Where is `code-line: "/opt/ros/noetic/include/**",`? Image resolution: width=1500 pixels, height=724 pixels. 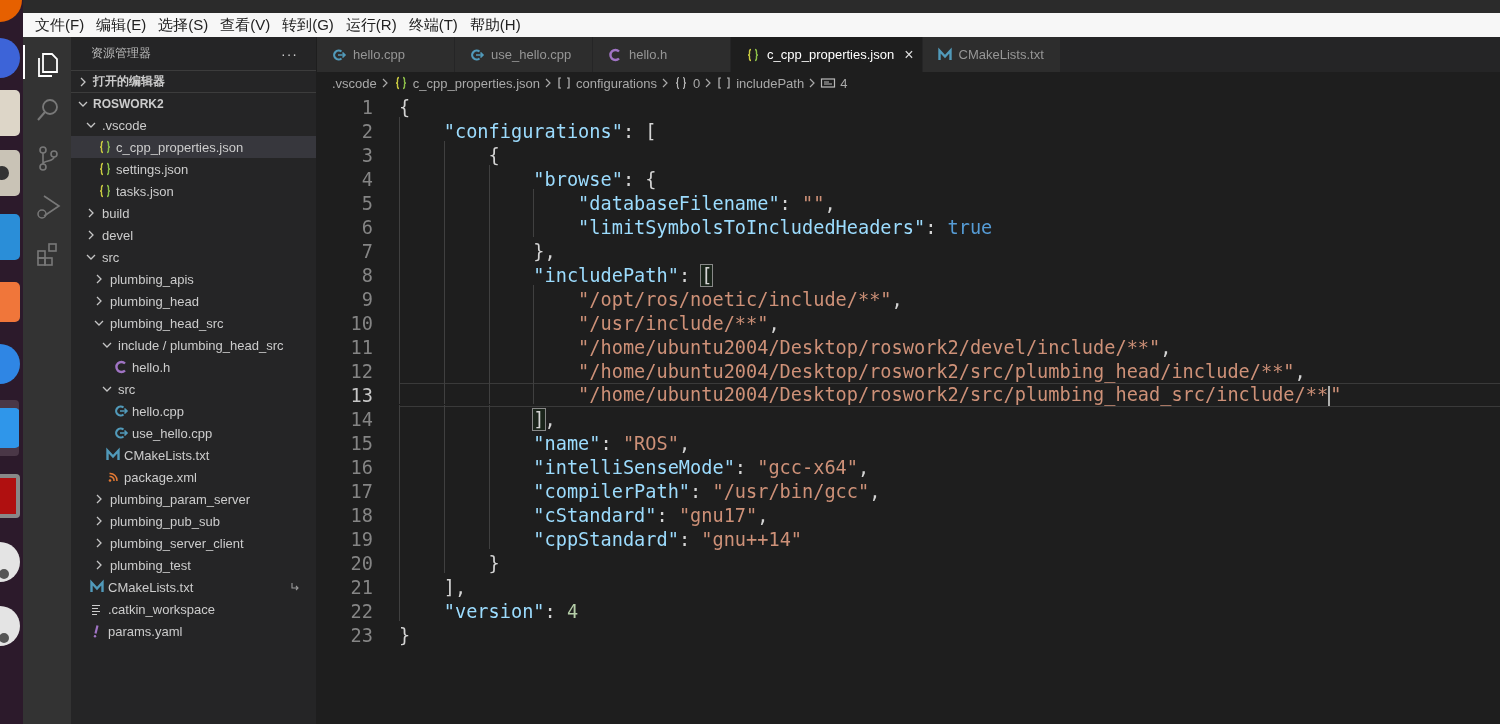 code-line: "/opt/ros/noetic/include/**", is located at coordinates (949, 299).